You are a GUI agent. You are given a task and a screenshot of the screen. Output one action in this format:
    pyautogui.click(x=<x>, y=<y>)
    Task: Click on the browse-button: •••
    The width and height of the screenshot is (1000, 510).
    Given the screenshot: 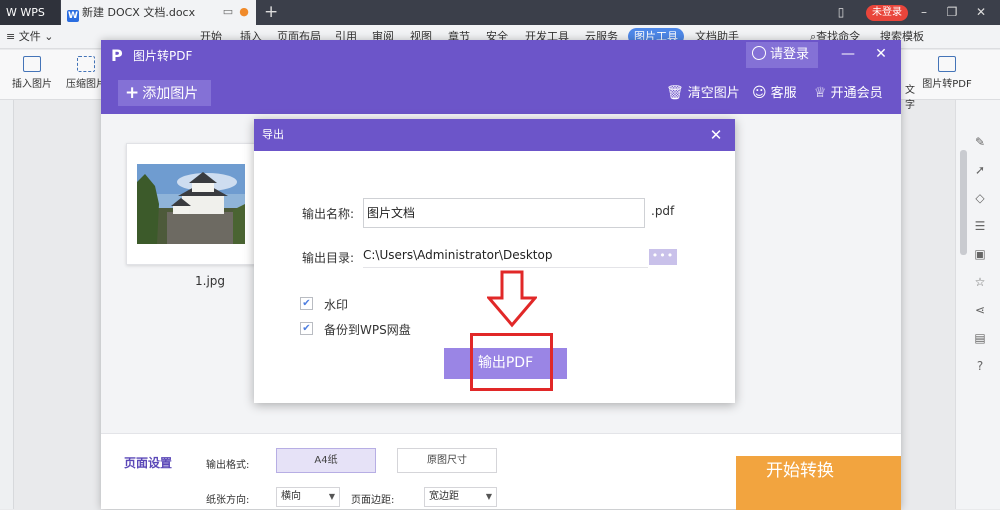 What is the action you would take?
    pyautogui.click(x=663, y=257)
    